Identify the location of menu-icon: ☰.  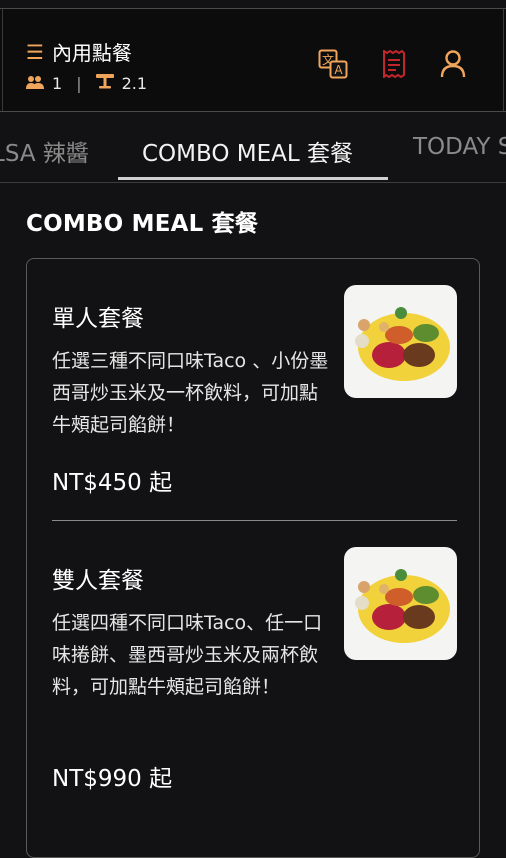
(35, 52).